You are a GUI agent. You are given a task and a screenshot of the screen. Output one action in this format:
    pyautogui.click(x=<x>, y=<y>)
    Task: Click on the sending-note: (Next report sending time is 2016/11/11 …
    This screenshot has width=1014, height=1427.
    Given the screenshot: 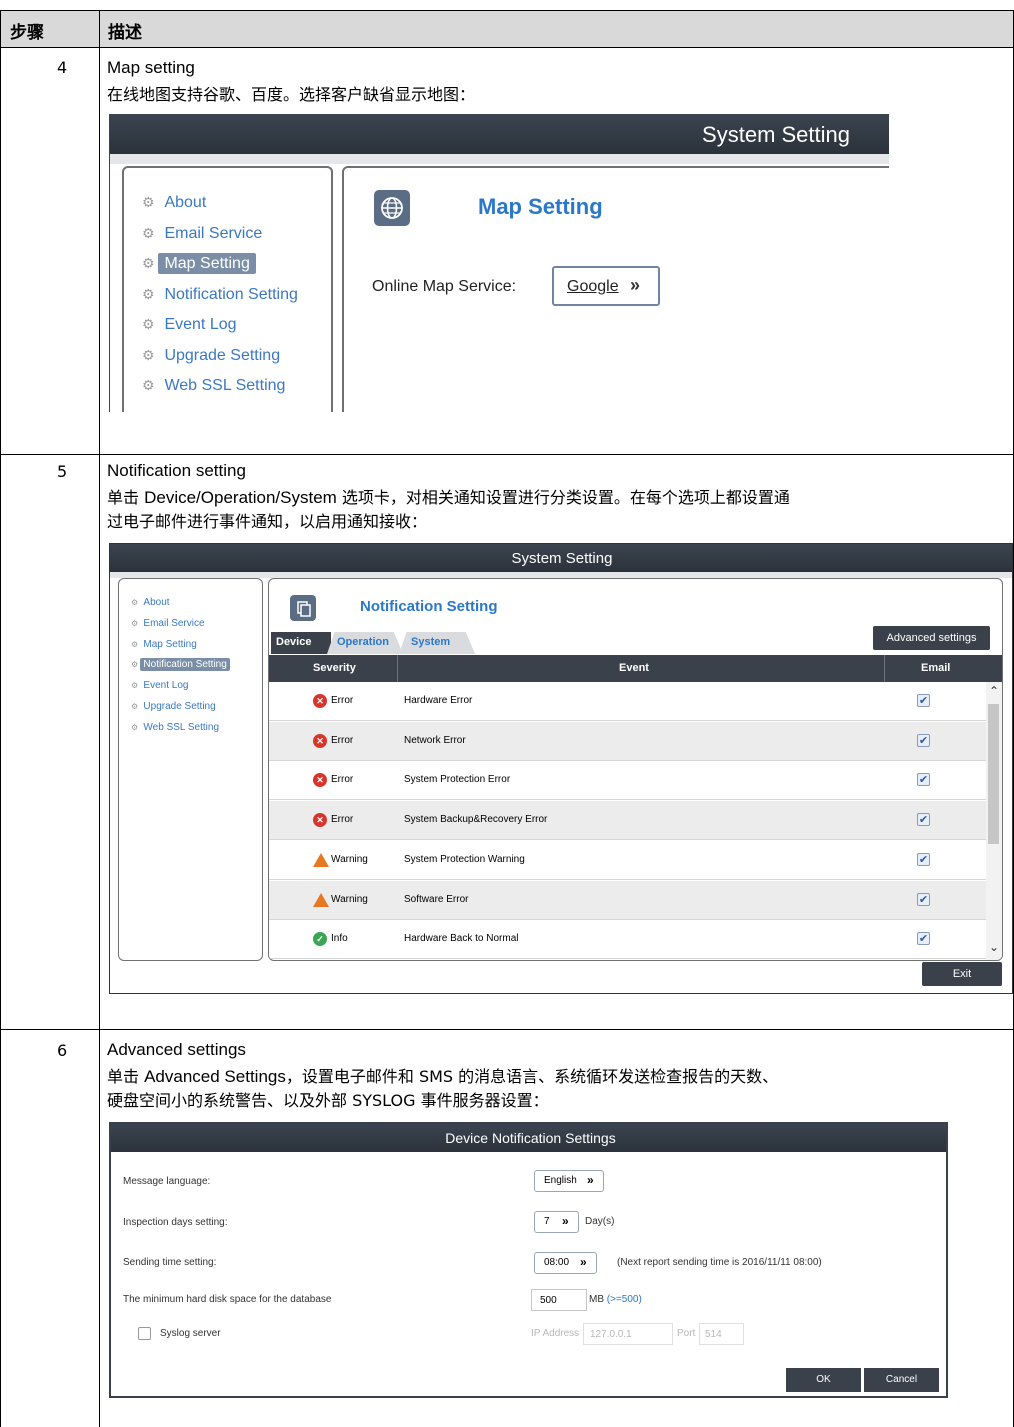 What is the action you would take?
    pyautogui.click(x=719, y=1262)
    